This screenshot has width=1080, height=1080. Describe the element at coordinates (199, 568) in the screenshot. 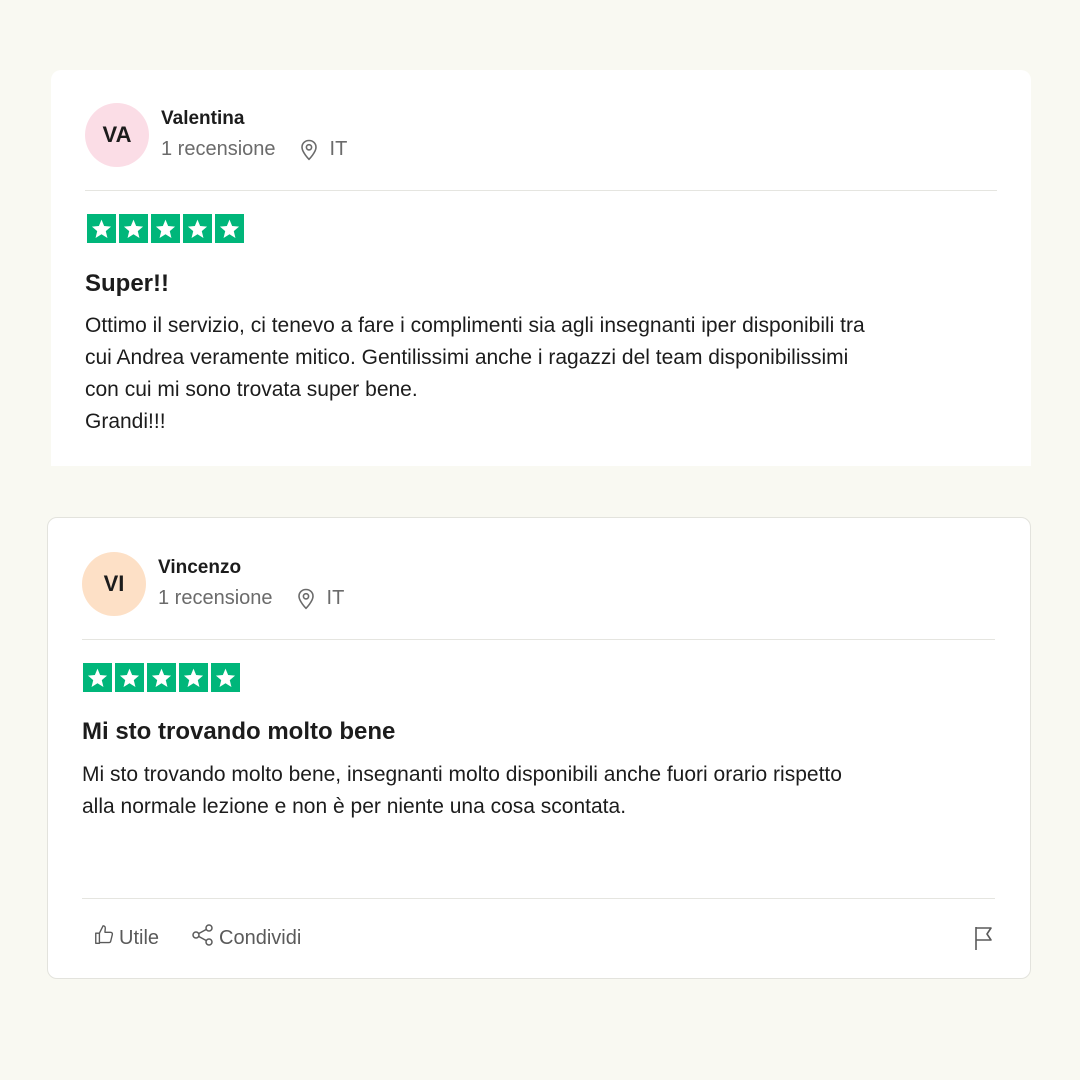

I see `reviewer-name: Vincenzo` at that location.